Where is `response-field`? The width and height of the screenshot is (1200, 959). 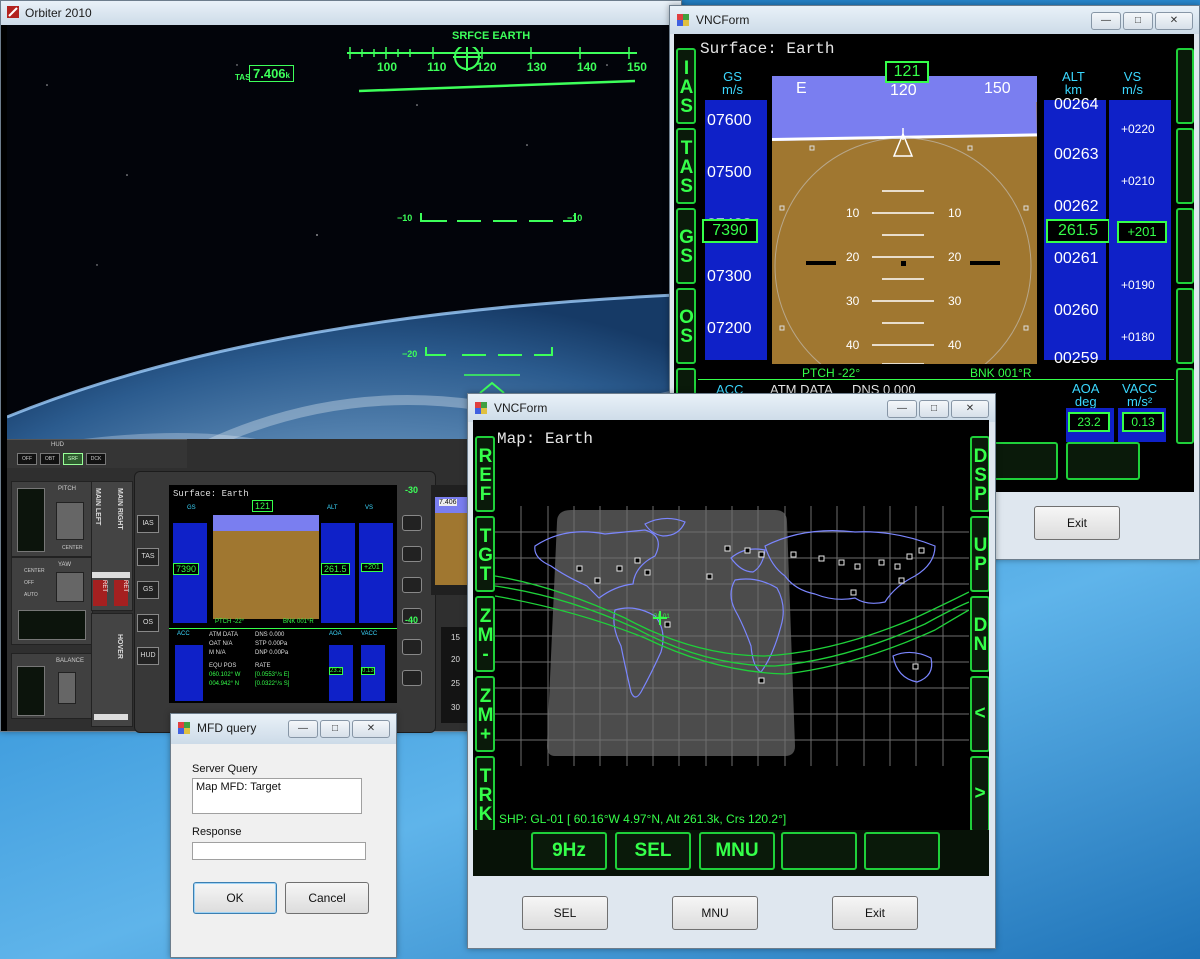
response-field is located at coordinates (279, 851).